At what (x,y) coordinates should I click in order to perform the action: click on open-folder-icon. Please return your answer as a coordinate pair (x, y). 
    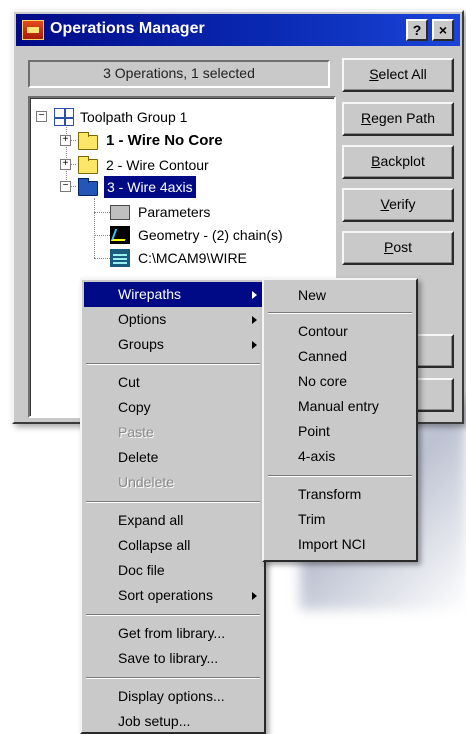
    Looking at the image, I should click on (88, 187).